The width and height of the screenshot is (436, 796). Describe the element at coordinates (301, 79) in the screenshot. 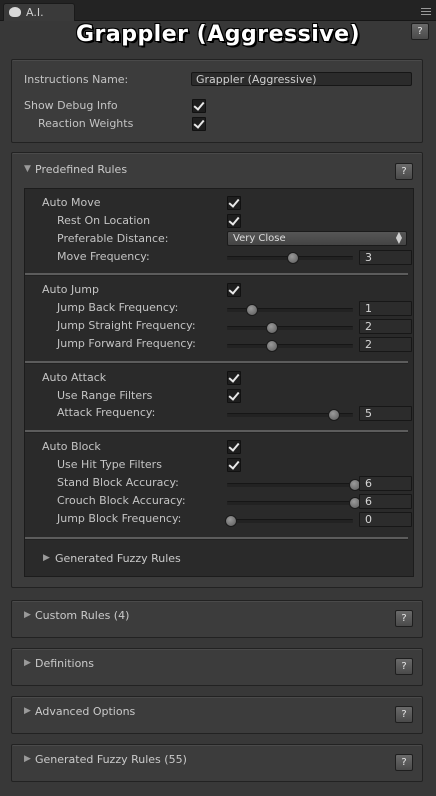

I see `instructions-name-field: Grappler (Aggressive)` at that location.